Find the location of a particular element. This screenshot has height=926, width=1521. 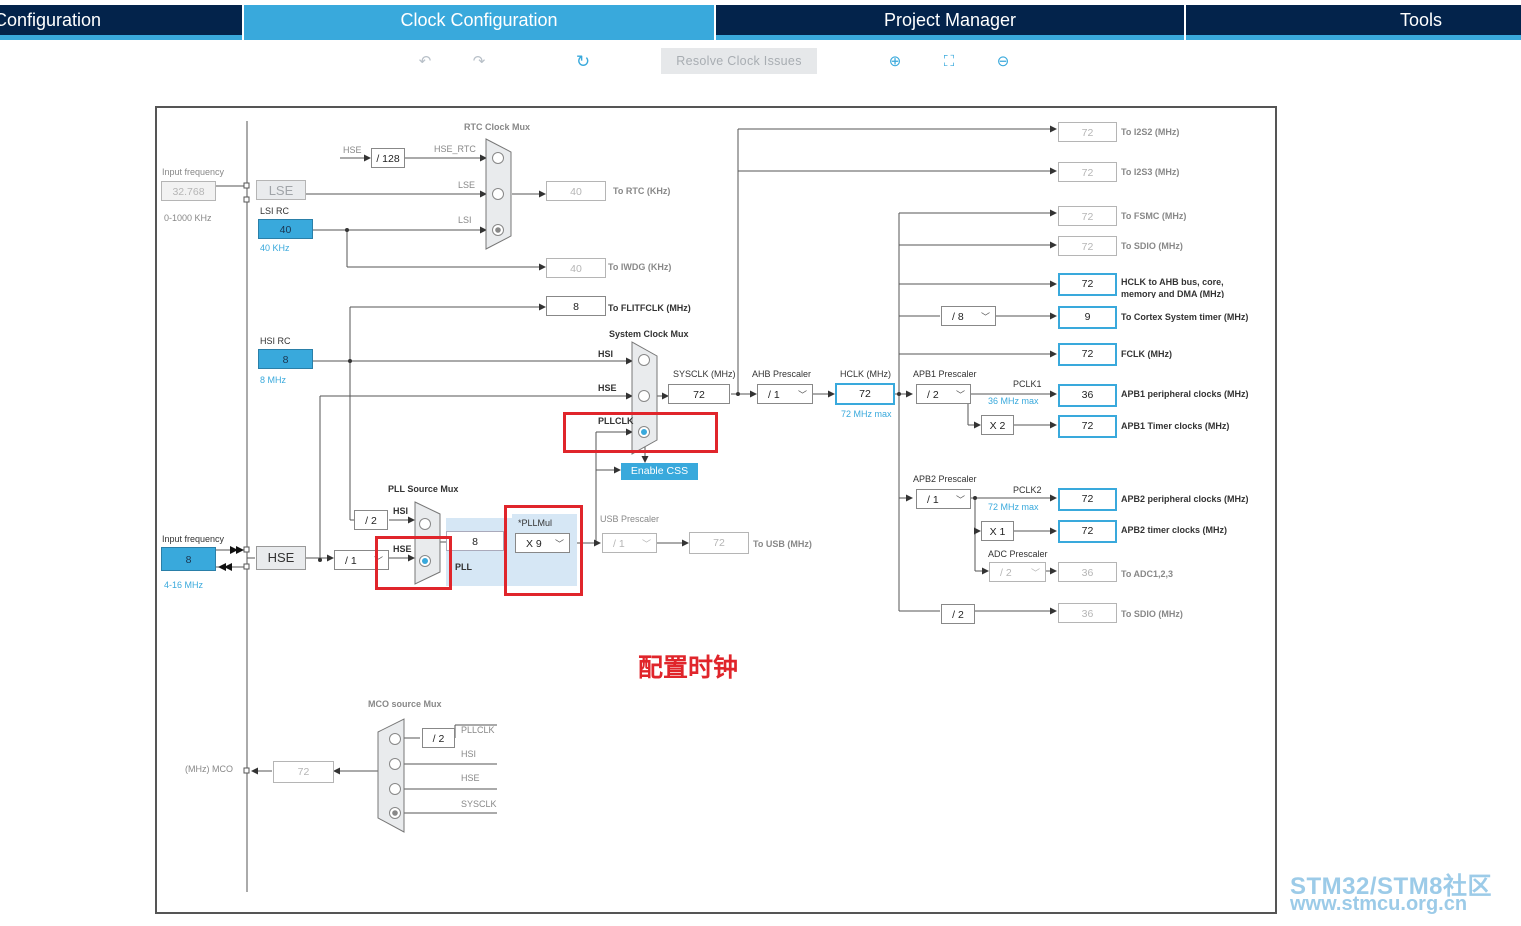

rtc-lsi-label: LSI is located at coordinates (465, 220).